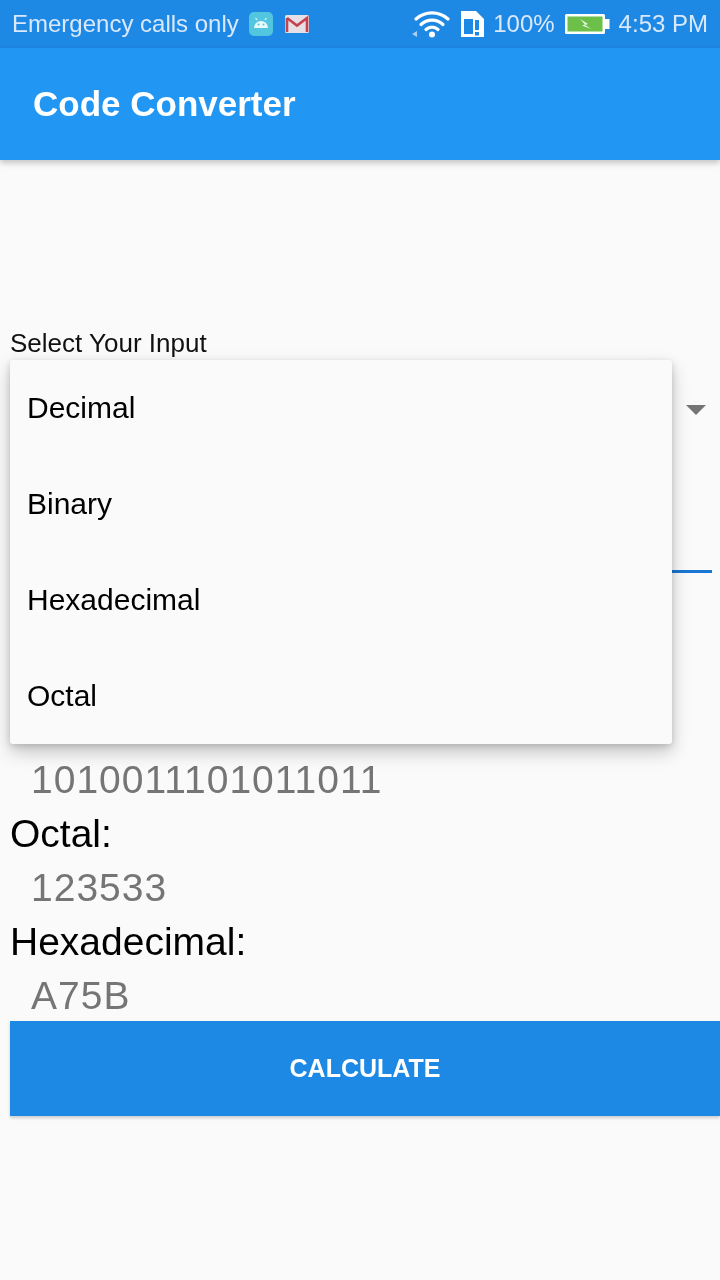  What do you see at coordinates (108, 343) in the screenshot?
I see `input-label: Select Your Input` at bounding box center [108, 343].